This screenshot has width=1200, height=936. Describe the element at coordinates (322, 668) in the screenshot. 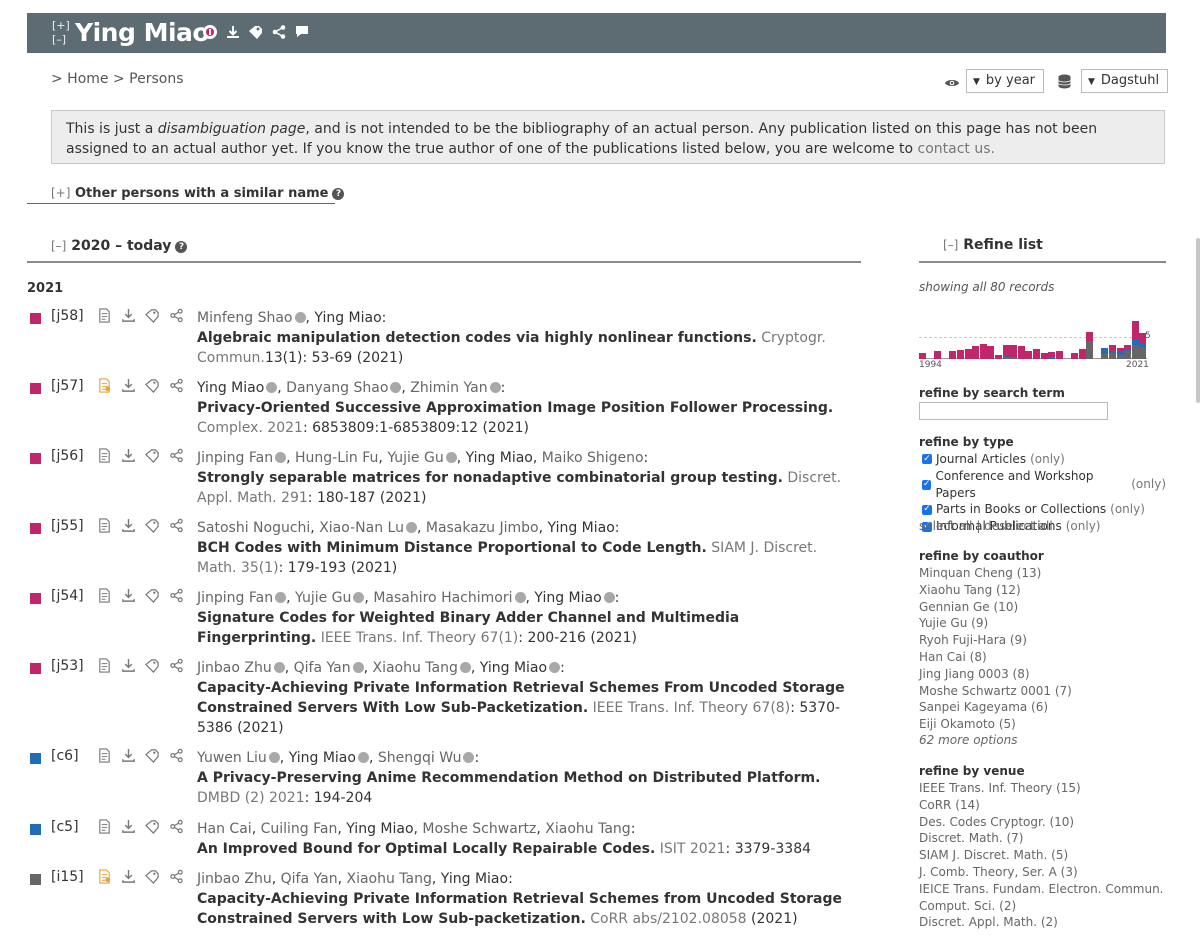

I see `author-link: Qifa Yan` at that location.